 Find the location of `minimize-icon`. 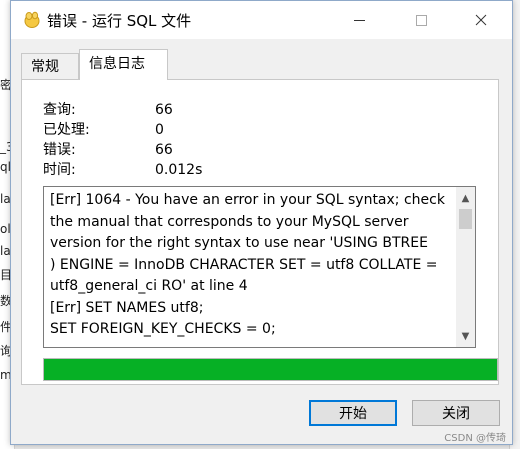

minimize-icon is located at coordinates (359, 20).